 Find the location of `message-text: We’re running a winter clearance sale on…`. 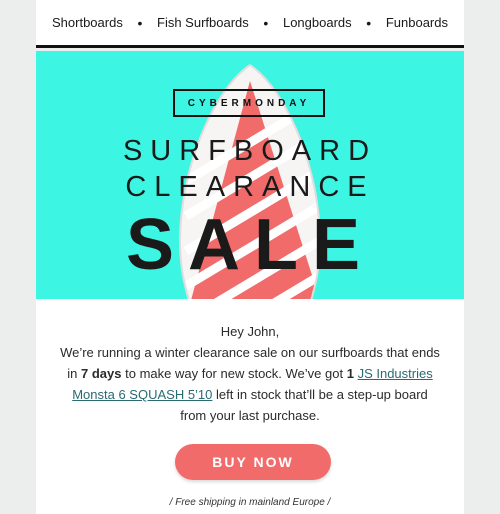

message-text: We’re running a winter clearance sale on… is located at coordinates (250, 384).